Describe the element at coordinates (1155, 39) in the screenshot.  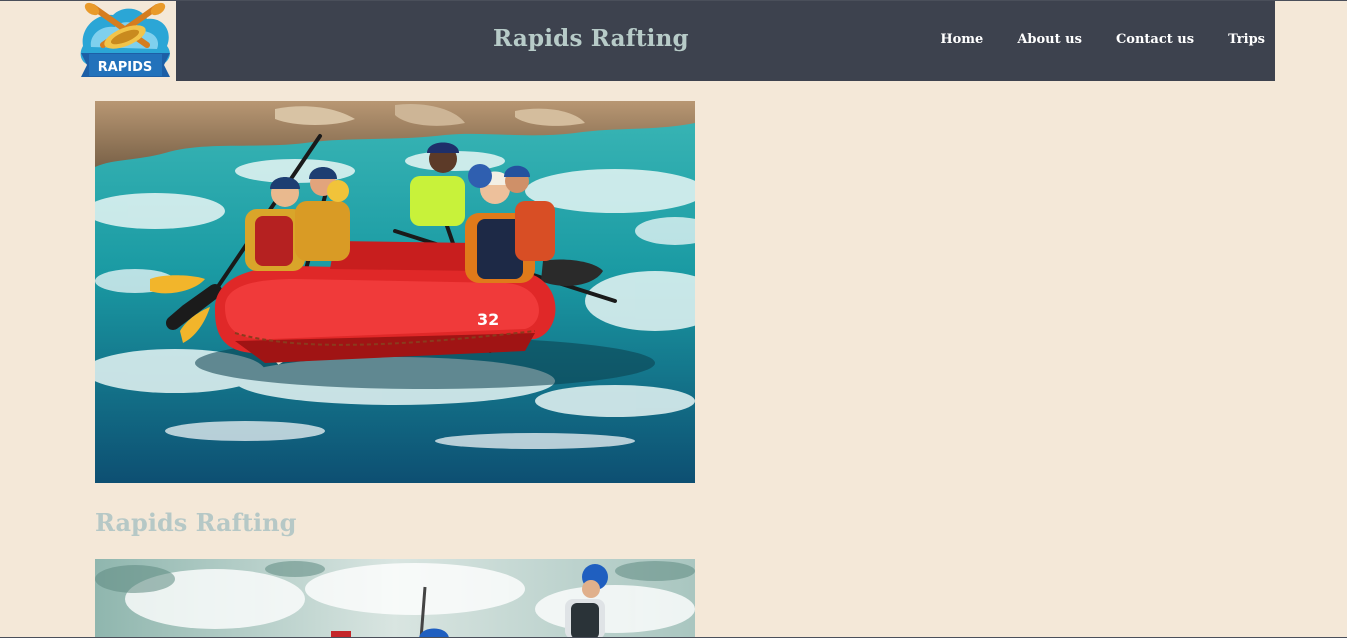
I see `nav-contact-us: Contact us` at that location.